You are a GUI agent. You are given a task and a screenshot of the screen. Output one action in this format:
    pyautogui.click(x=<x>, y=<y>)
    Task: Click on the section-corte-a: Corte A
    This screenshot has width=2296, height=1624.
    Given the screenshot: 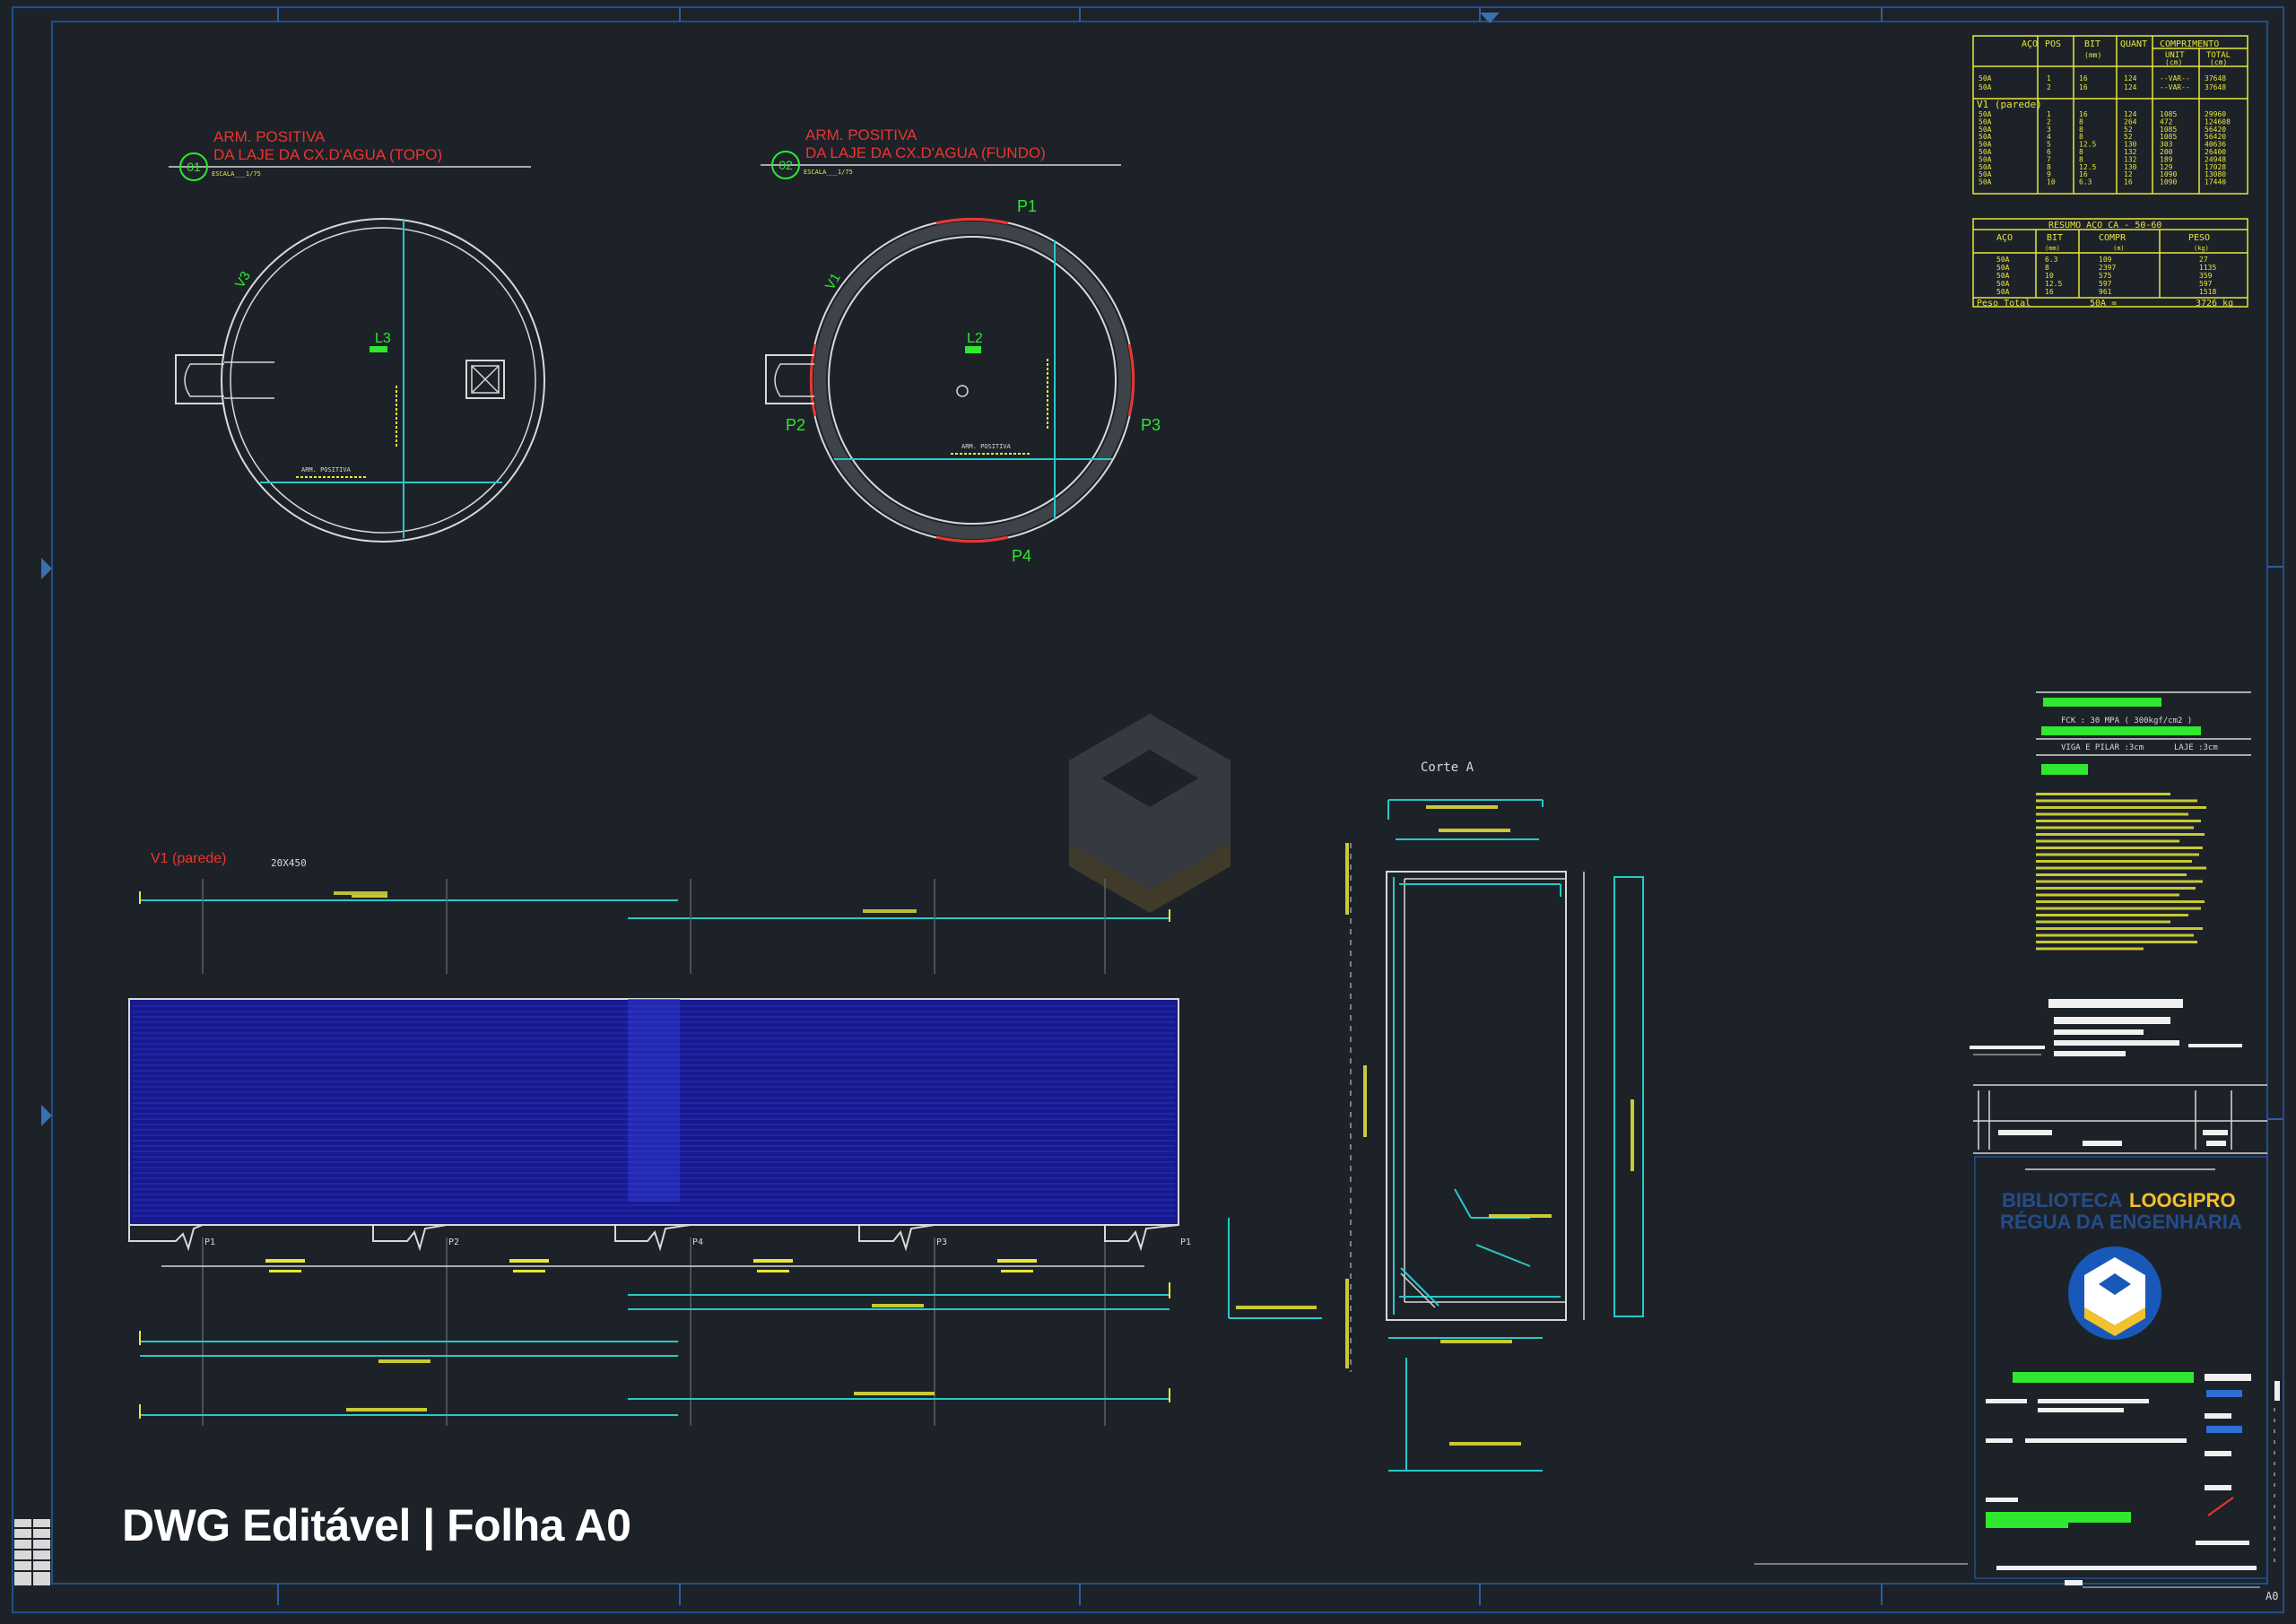 What is the action you would take?
    pyautogui.click(x=1436, y=1116)
    